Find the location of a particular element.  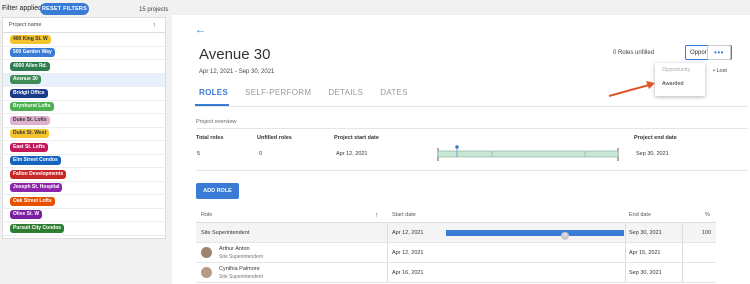

project-list-item: Fallon Developments is located at coordinates (84, 175).